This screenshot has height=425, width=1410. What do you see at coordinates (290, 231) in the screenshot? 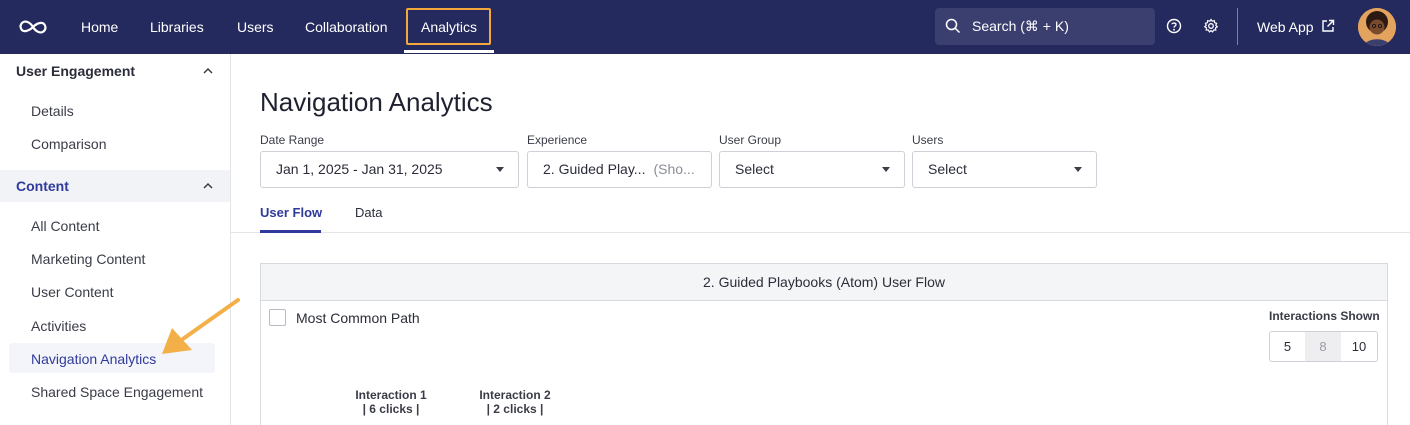
I see `tab-active-underline` at bounding box center [290, 231].